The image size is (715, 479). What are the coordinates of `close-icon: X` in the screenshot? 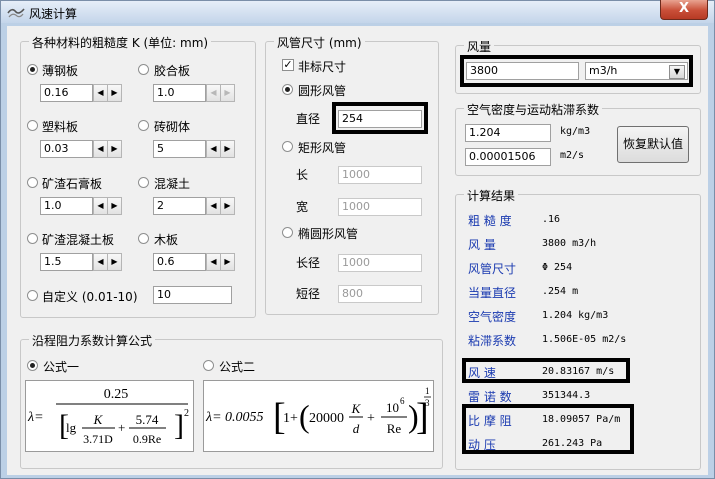 It's located at (684, 8).